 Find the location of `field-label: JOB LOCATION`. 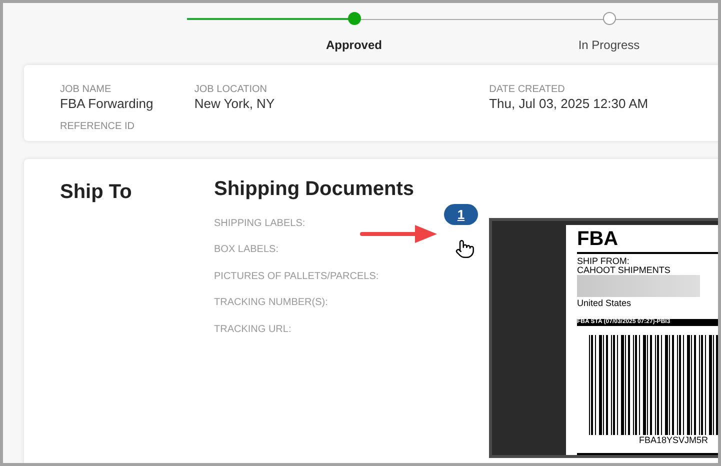

field-label: JOB LOCATION is located at coordinates (231, 90).